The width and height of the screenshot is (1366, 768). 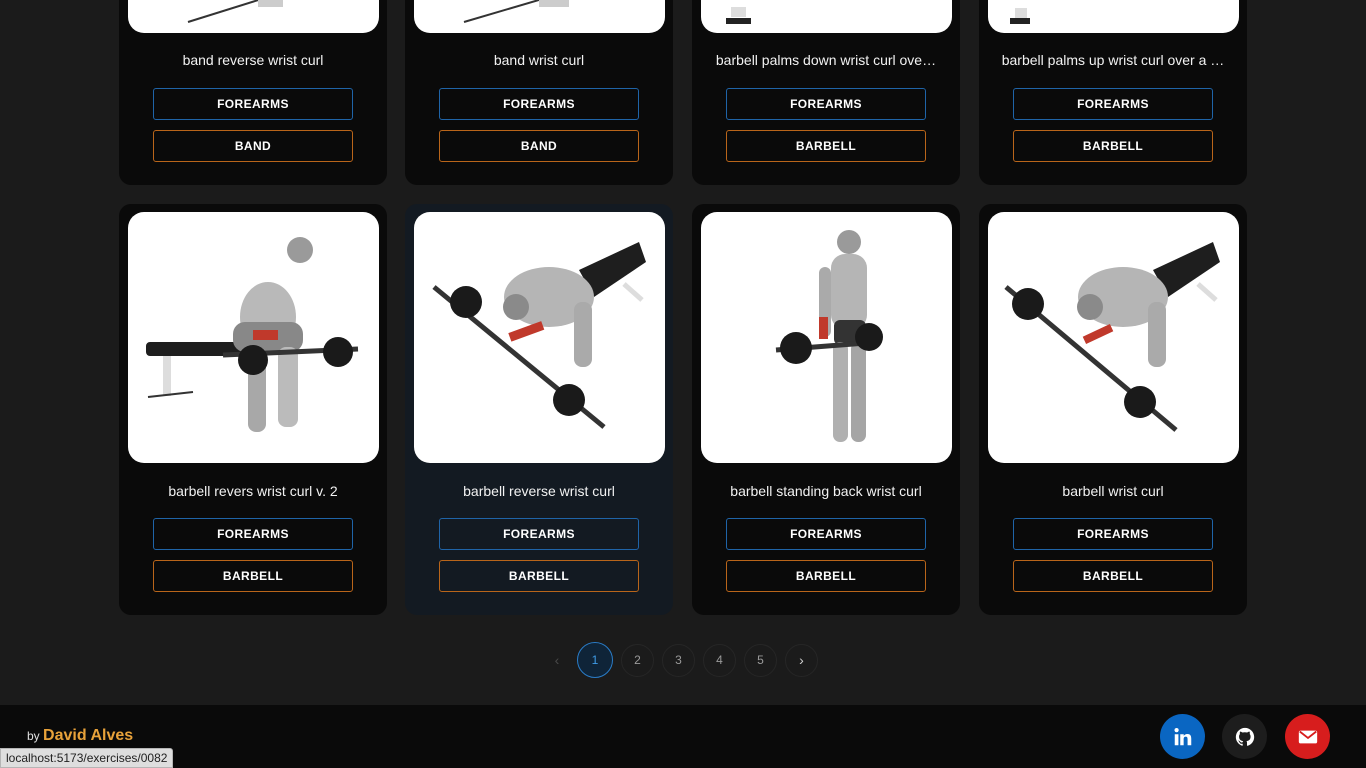 I want to click on exercise-card: barbell wrist curl FOREARMS BARBELL, so click(x=1113, y=409).